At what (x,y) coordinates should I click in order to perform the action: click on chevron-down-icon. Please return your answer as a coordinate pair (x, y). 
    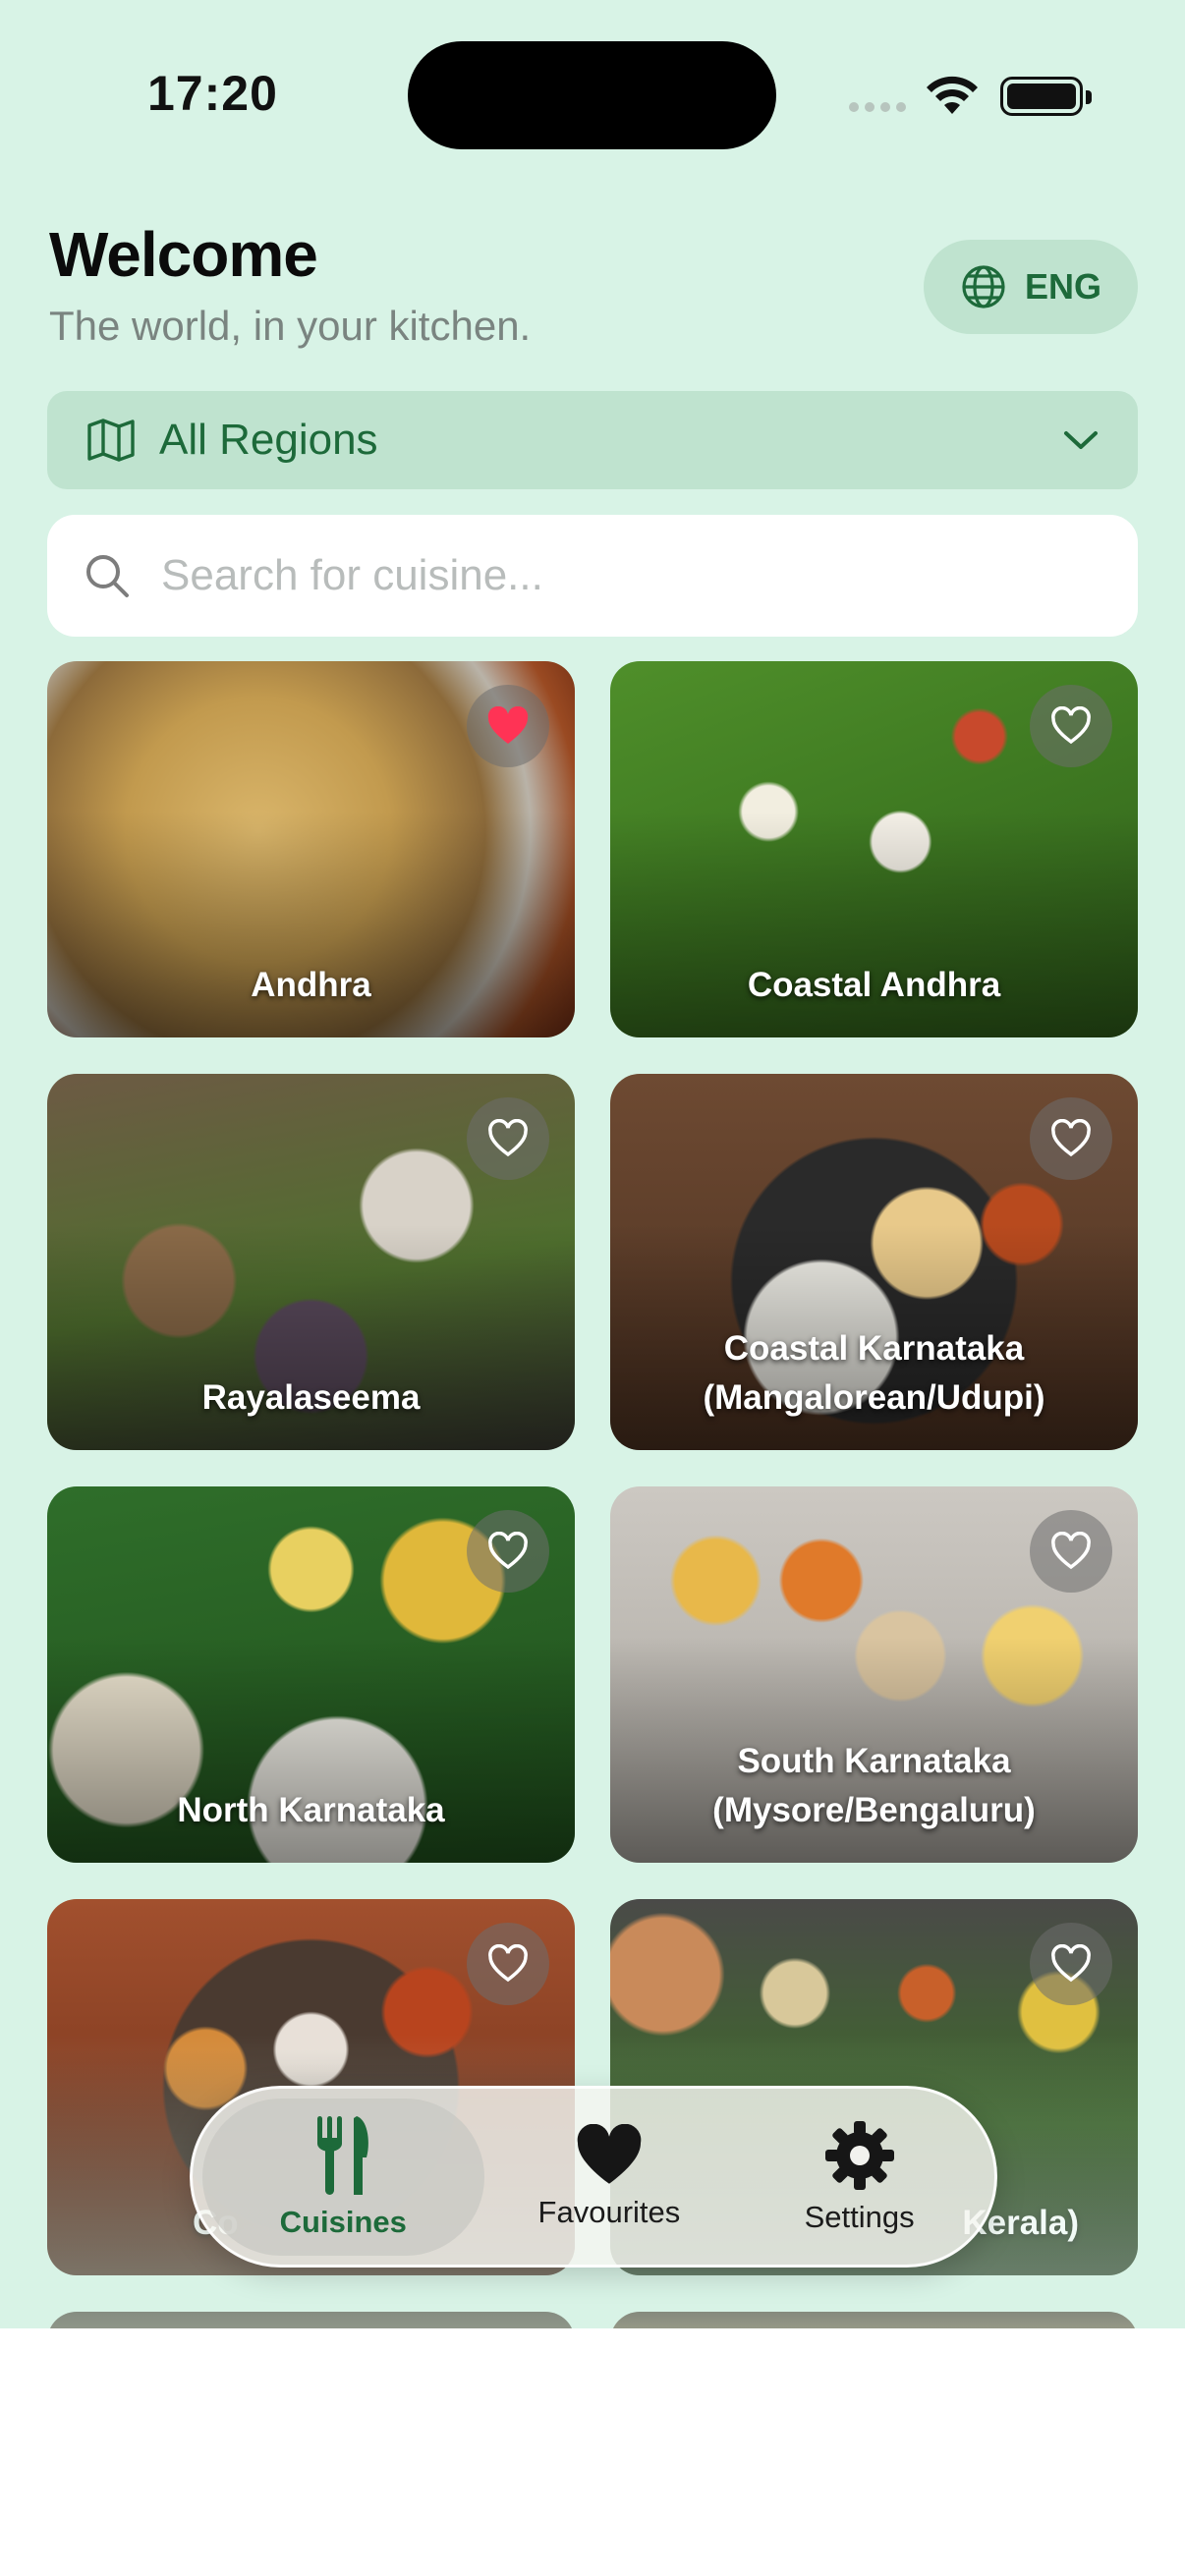
    Looking at the image, I should click on (1081, 440).